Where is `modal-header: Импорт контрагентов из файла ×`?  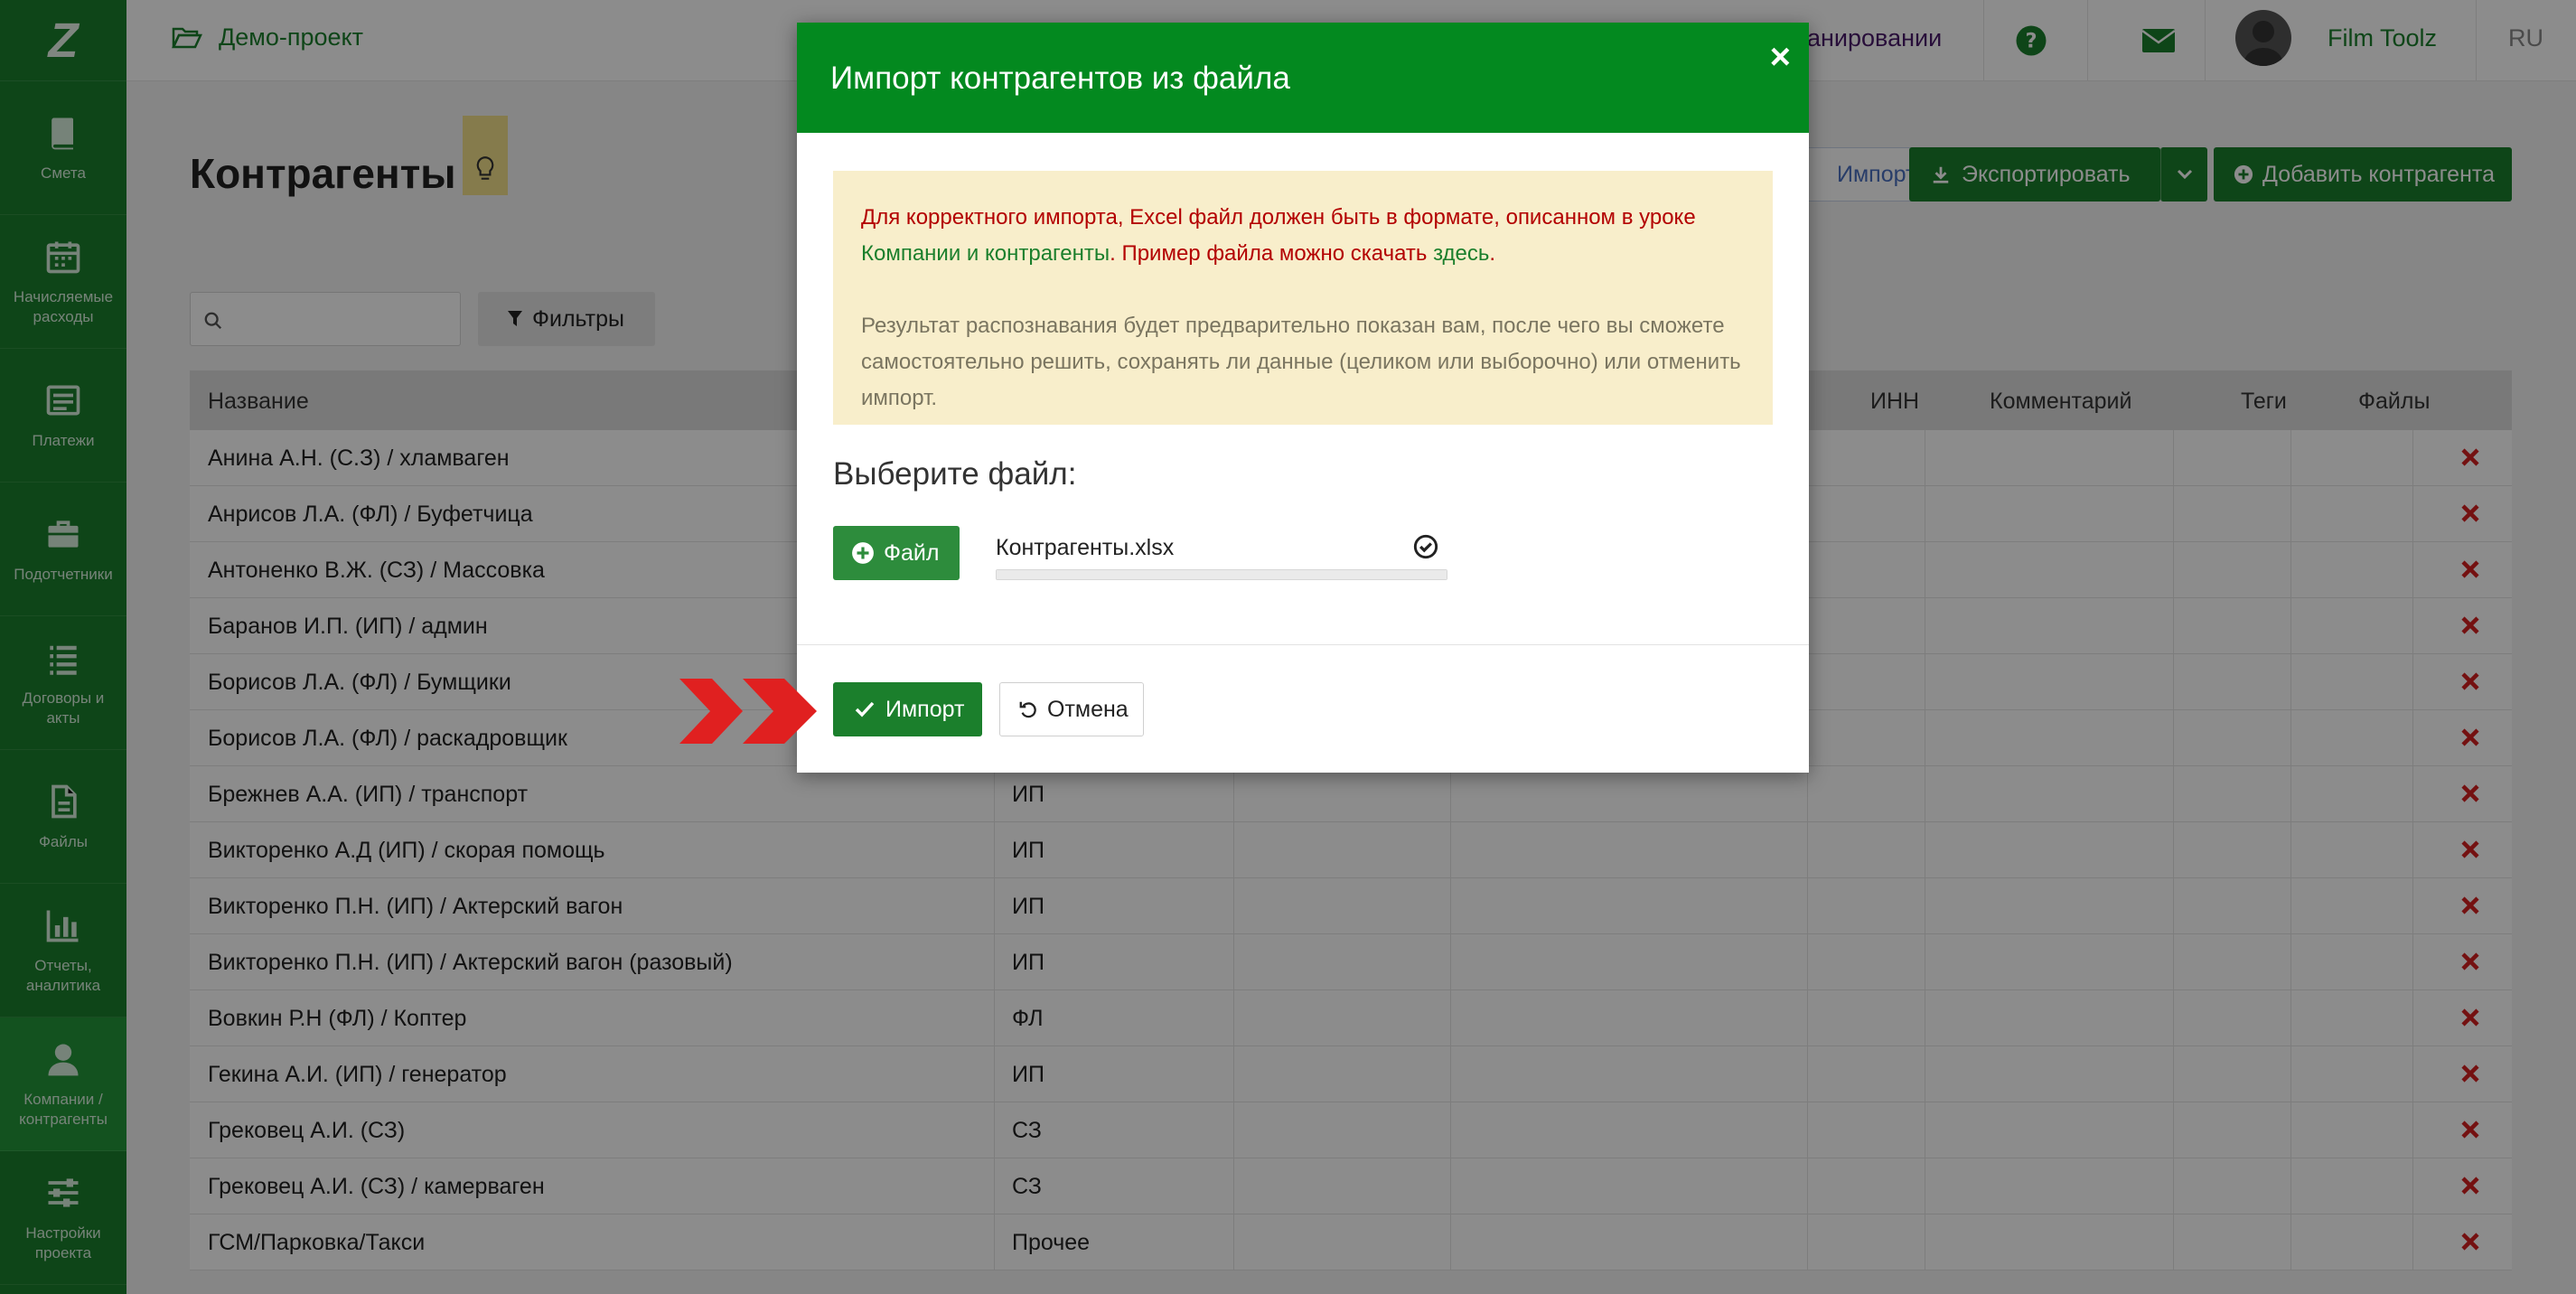
modal-header: Импорт контрагентов из файла × is located at coordinates (1303, 78).